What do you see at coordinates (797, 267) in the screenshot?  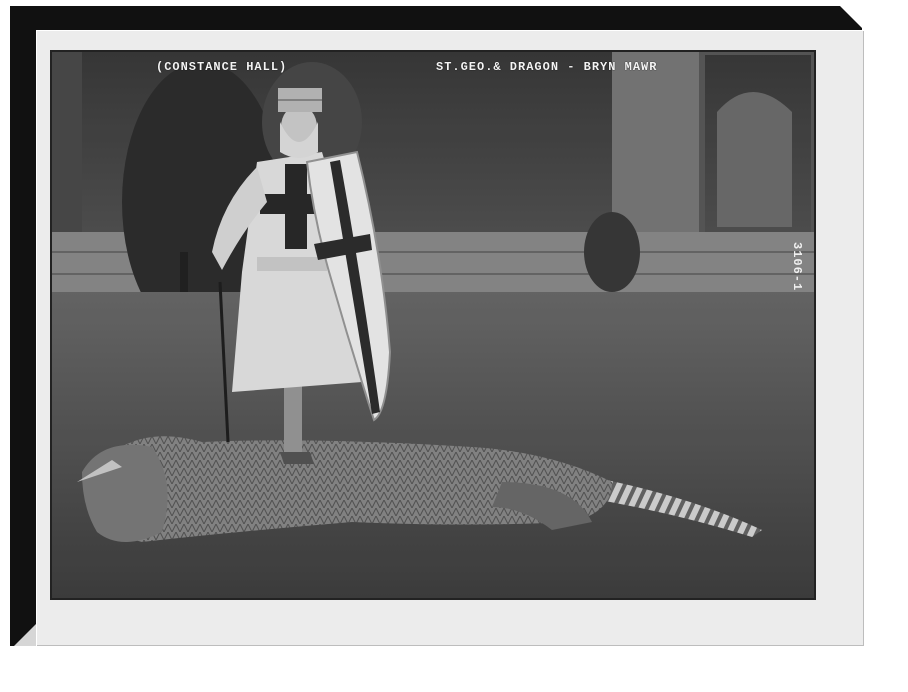 I see `negative-number: 3106-1` at bounding box center [797, 267].